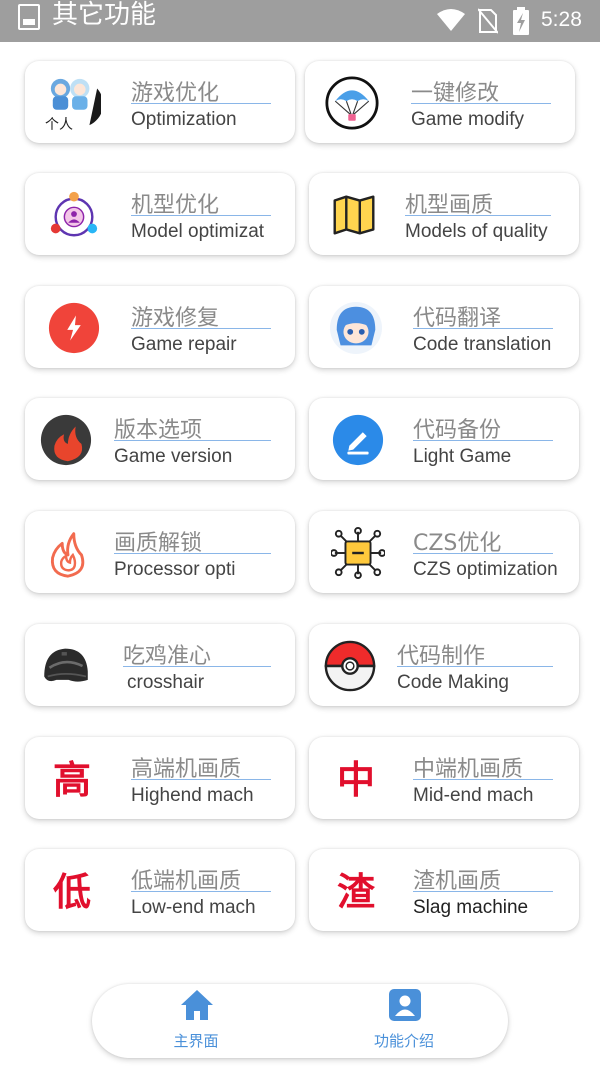  What do you see at coordinates (482, 344) in the screenshot?
I see `card-subtitle: Code translation` at bounding box center [482, 344].